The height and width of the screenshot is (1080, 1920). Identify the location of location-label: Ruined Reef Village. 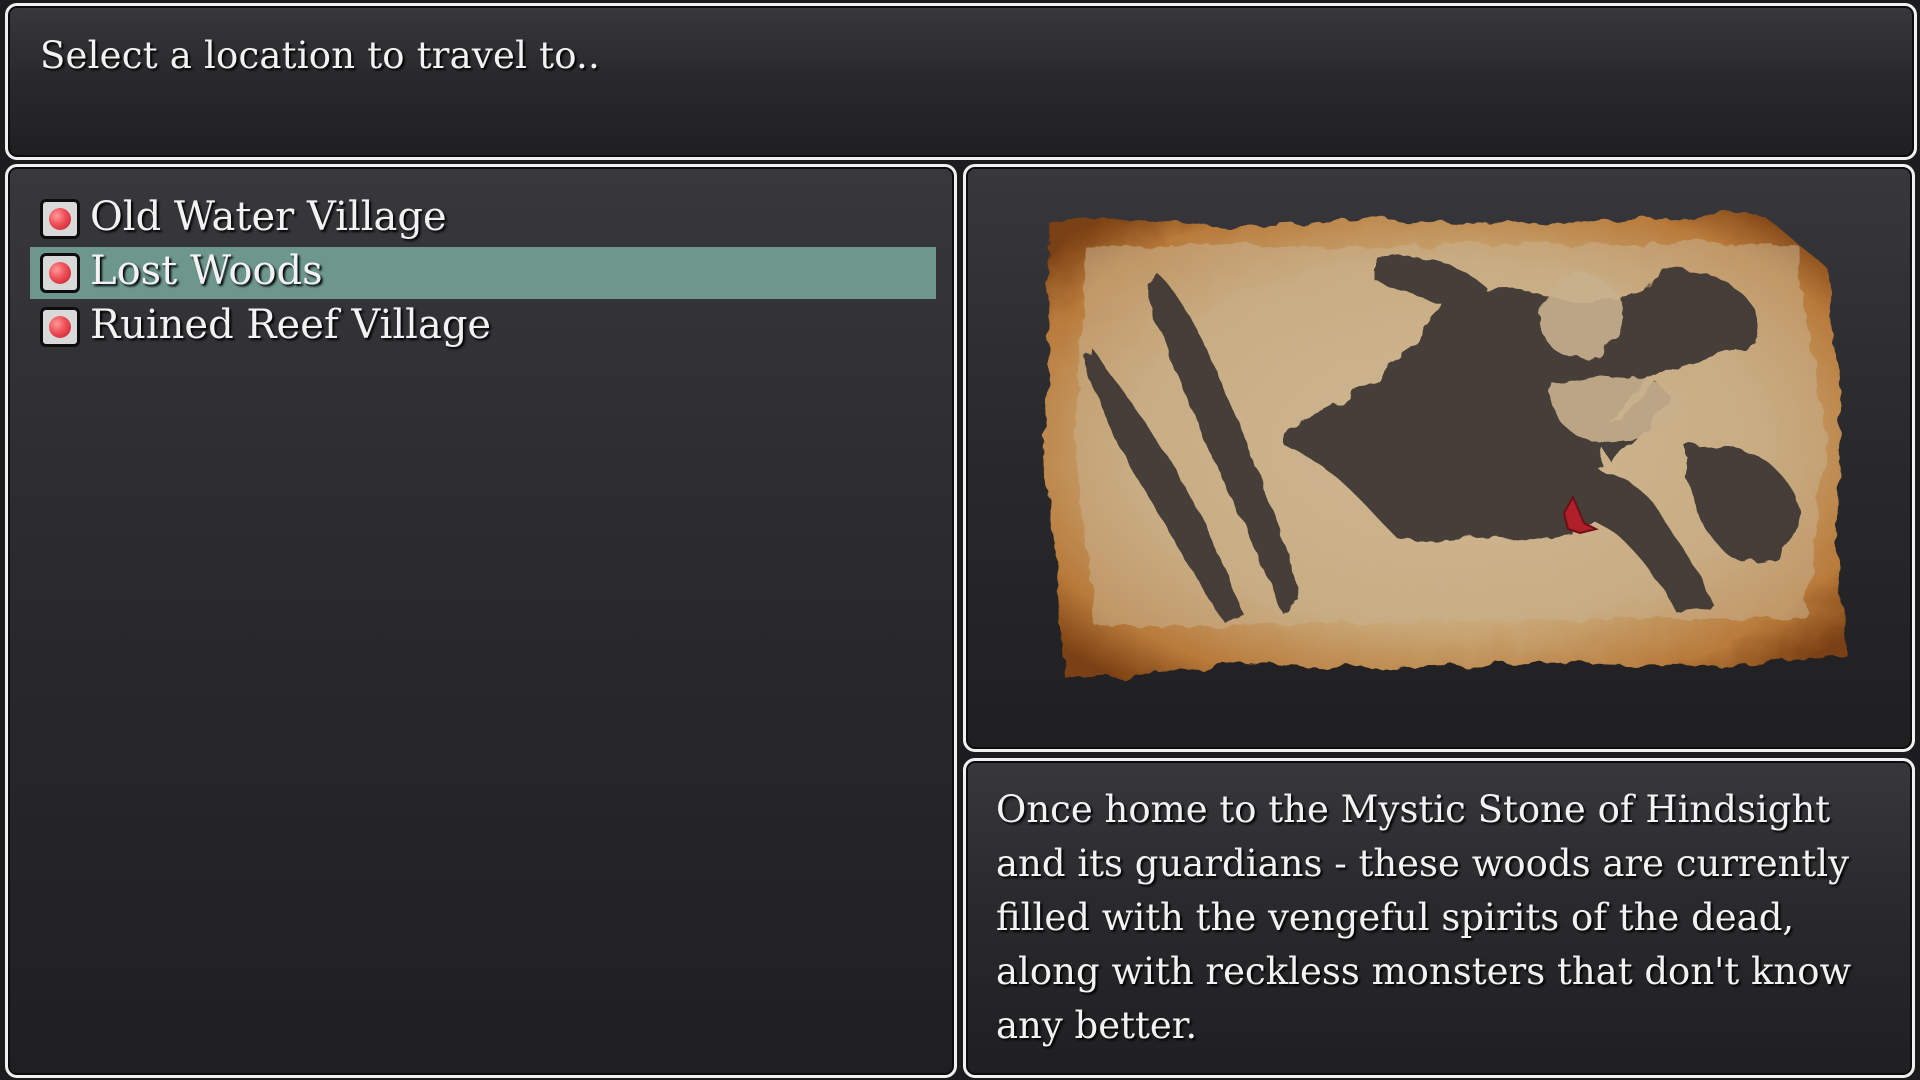
(291, 325).